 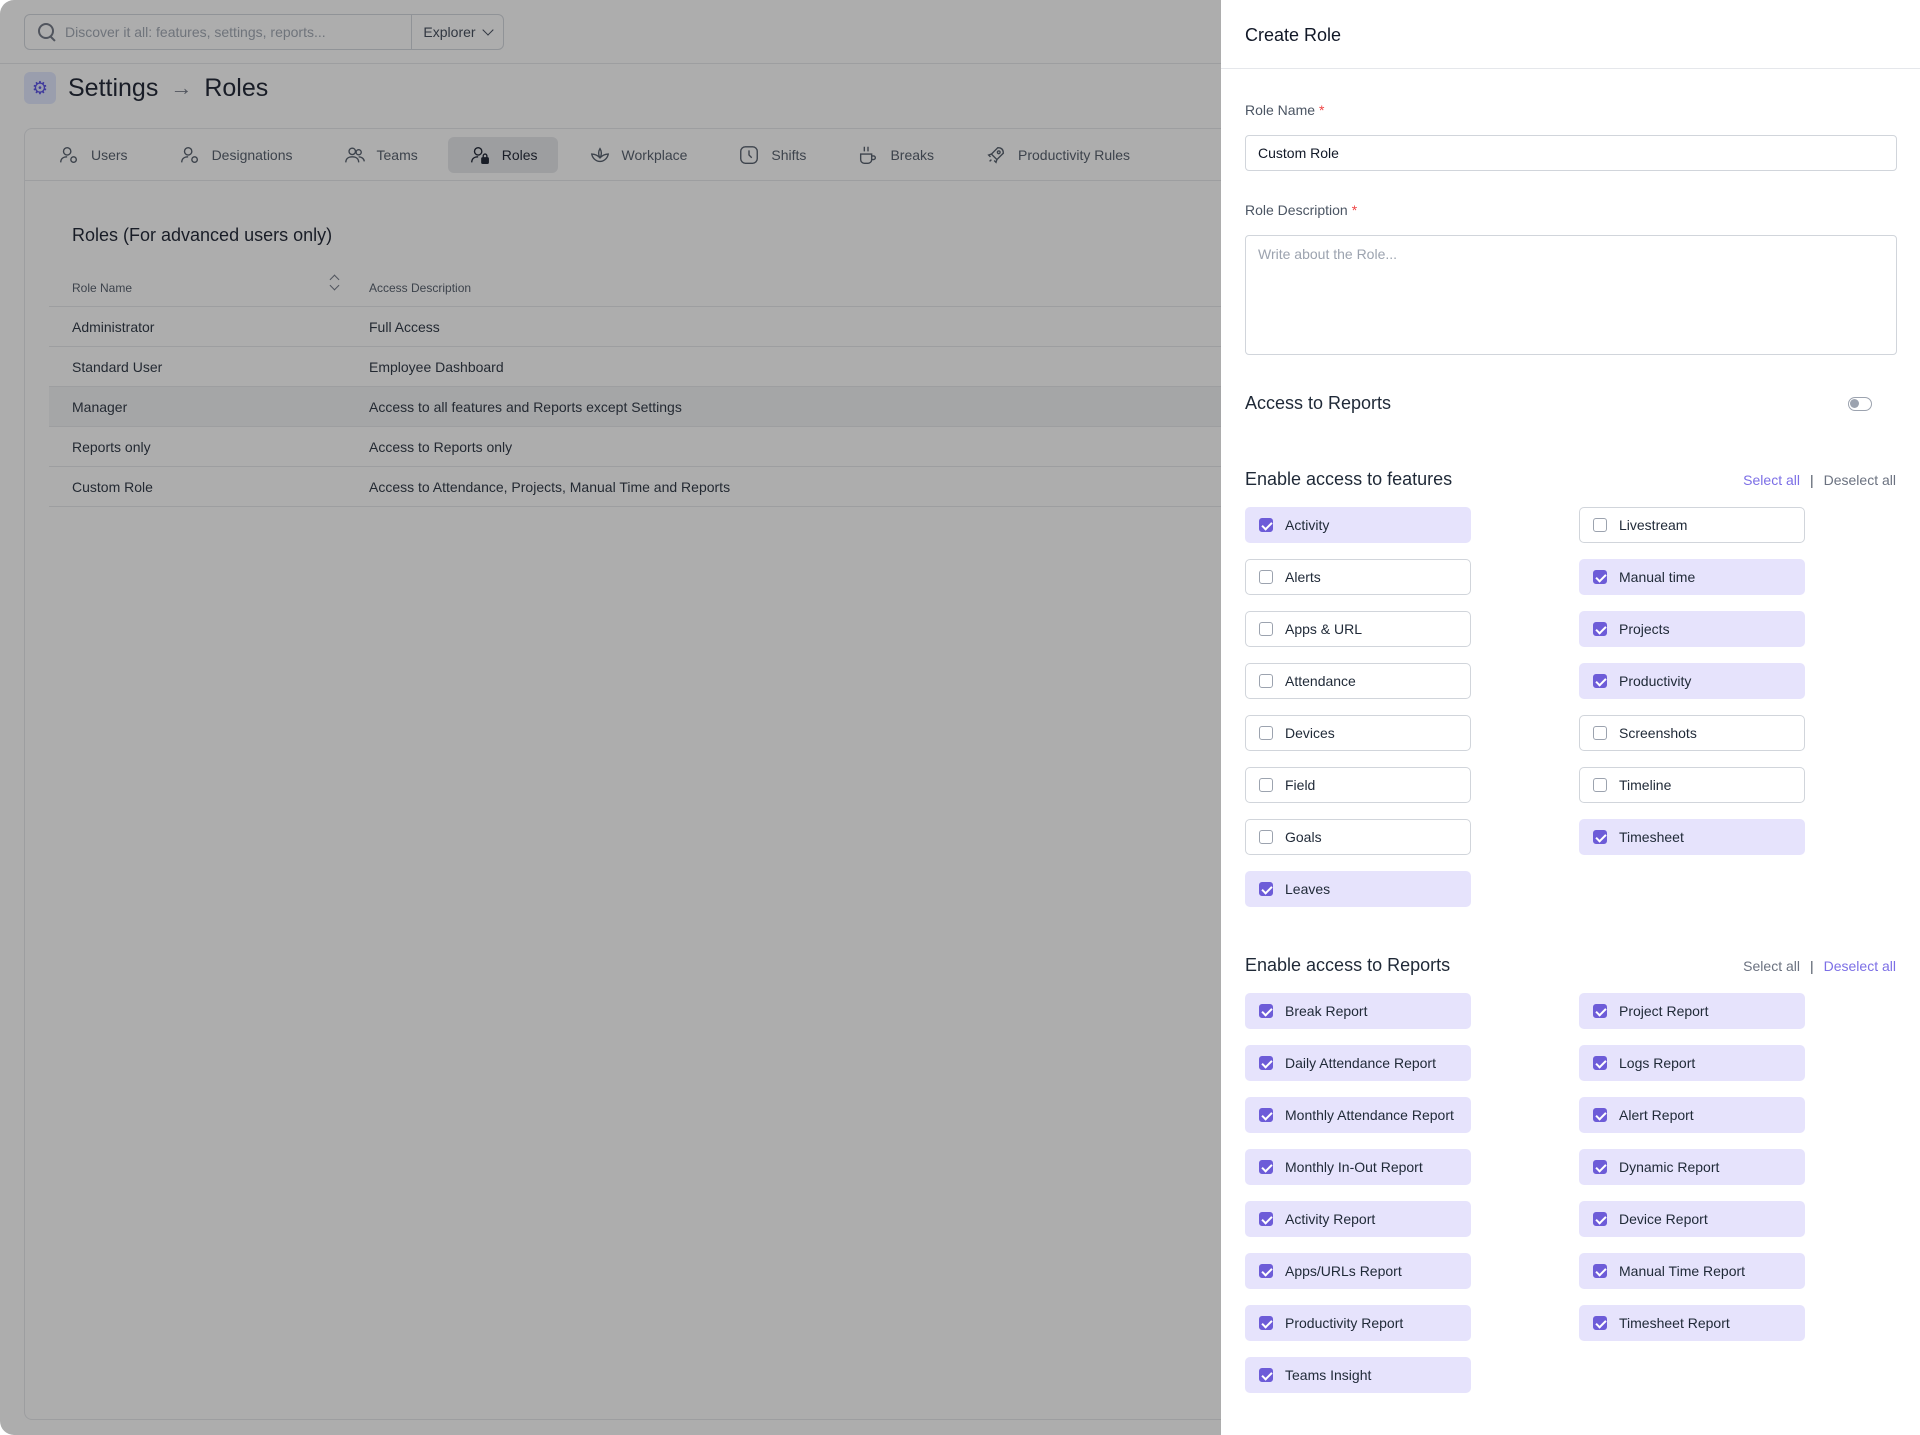 I want to click on features-option-devices: Devices, so click(x=1358, y=733).